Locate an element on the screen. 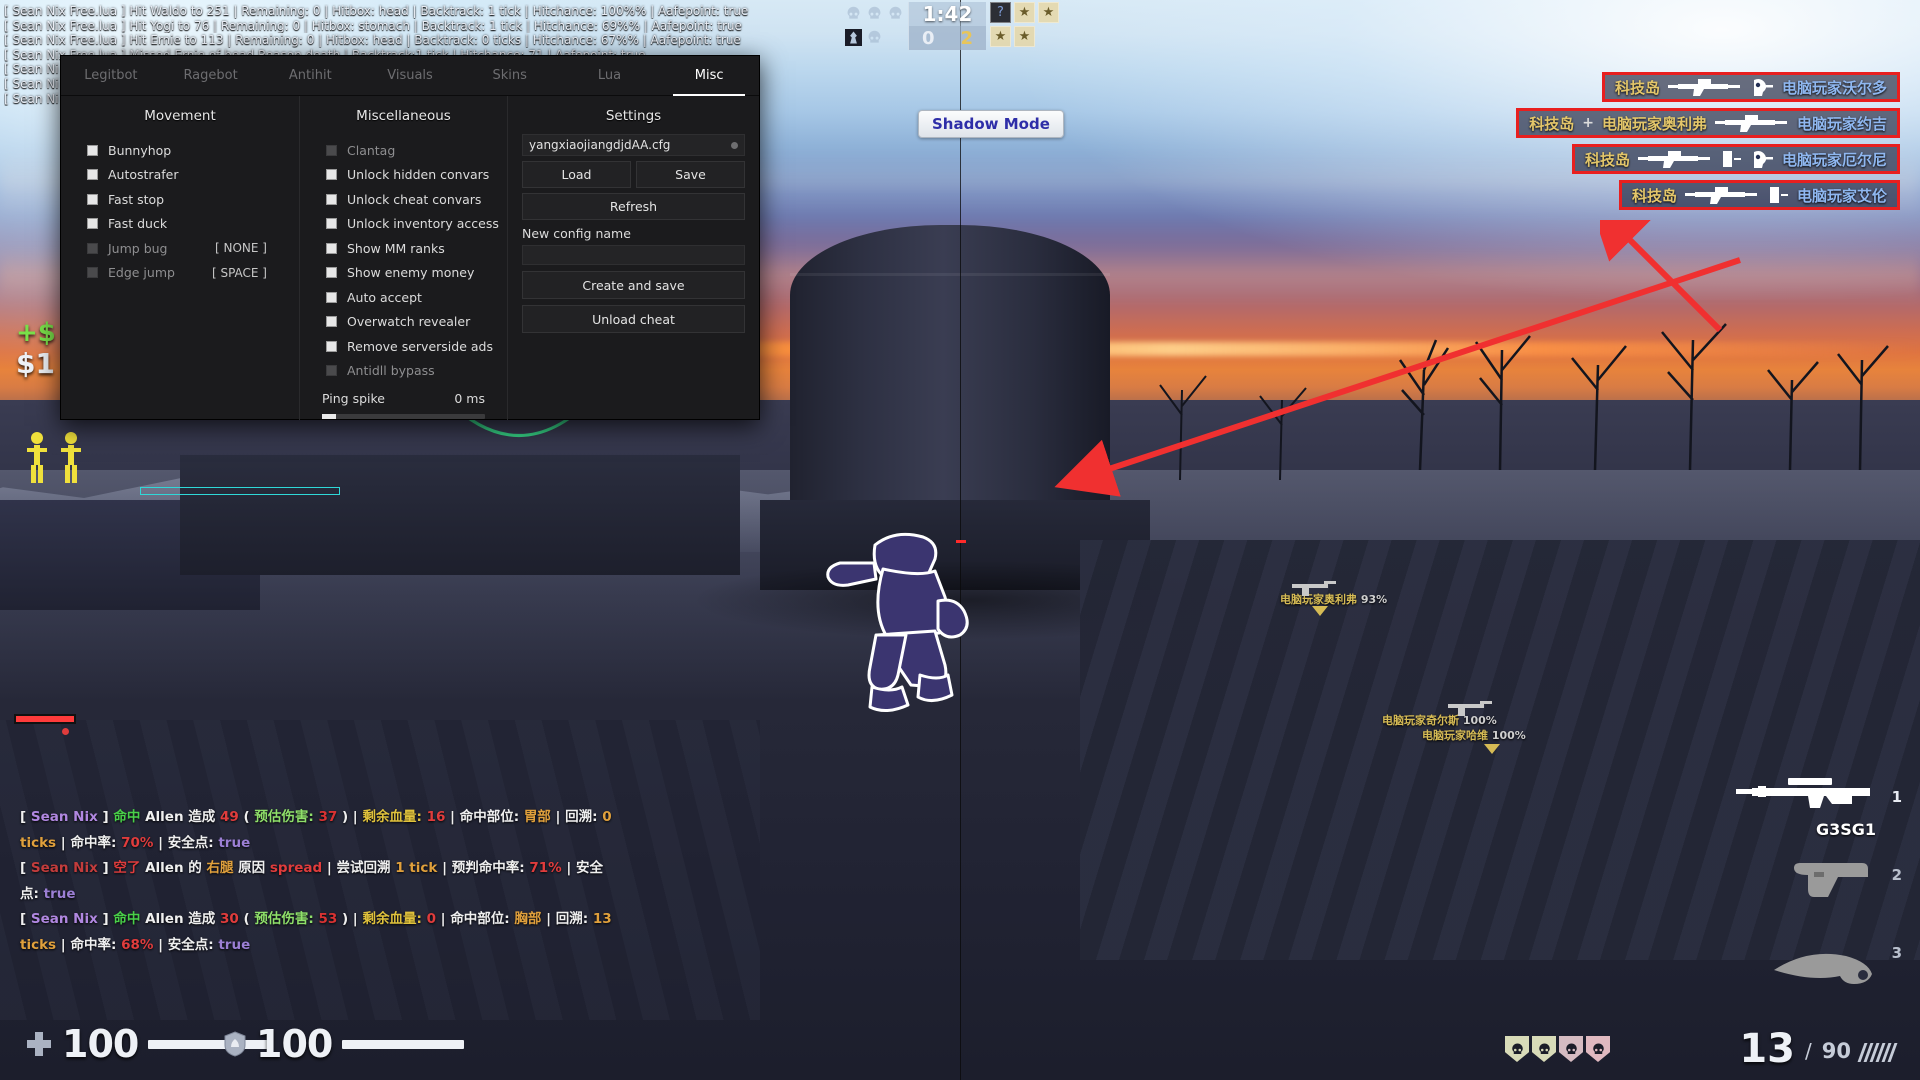 The height and width of the screenshot is (1080, 1920). checkbox-fast-stop: Fast stop is located at coordinates (180, 199).